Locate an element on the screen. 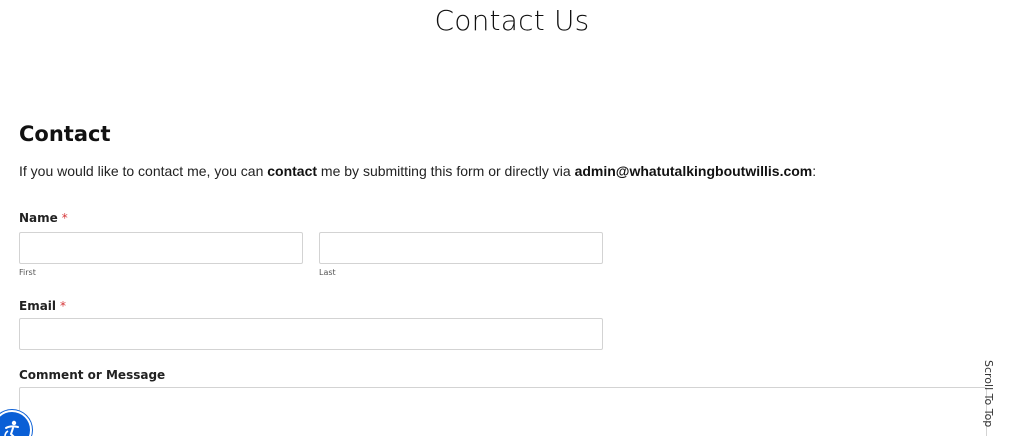  email-required-marker: * is located at coordinates (63, 306).